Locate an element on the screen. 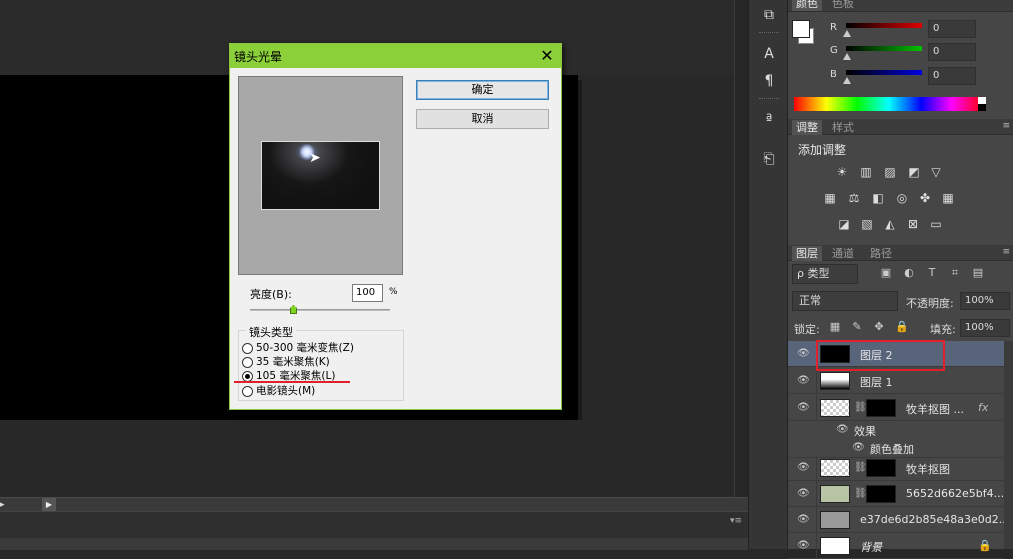 This screenshot has height=559, width=1013. lens-option-label: 35 毫米聚焦(K) is located at coordinates (293, 362).